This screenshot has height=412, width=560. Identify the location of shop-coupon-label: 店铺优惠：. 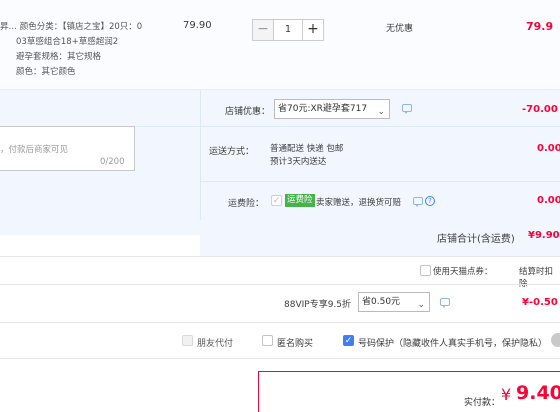
(247, 112).